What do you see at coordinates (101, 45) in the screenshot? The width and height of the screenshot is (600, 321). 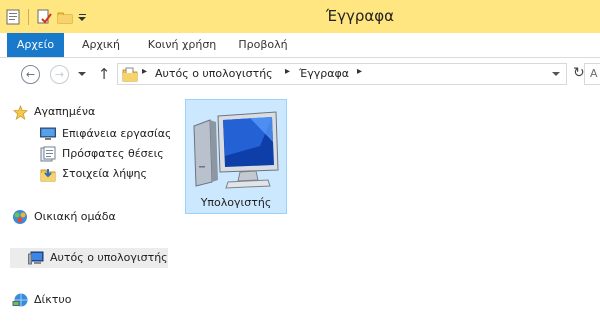 I see `tab-home: Αρχική` at bounding box center [101, 45].